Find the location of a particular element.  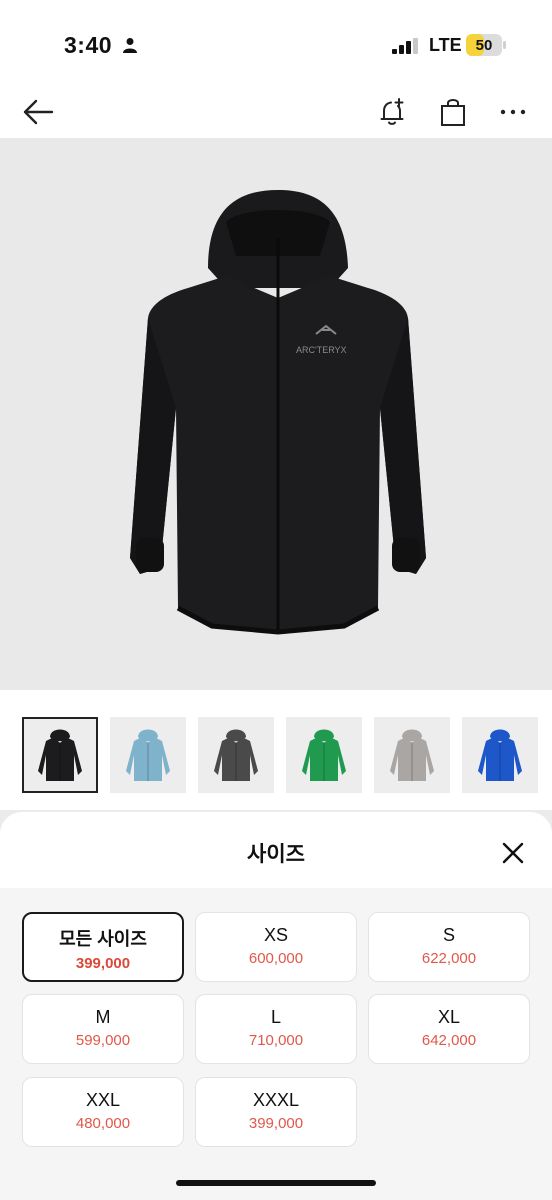

color-thumbnail-strip is located at coordinates (276, 750).